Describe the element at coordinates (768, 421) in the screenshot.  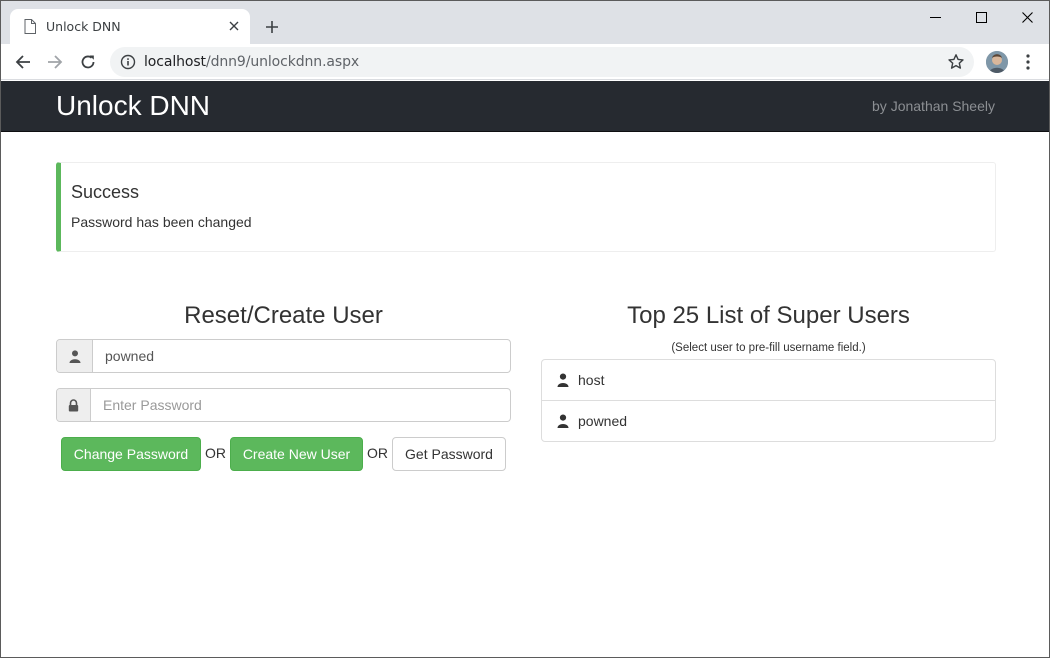
I see `list-item: powned` at that location.